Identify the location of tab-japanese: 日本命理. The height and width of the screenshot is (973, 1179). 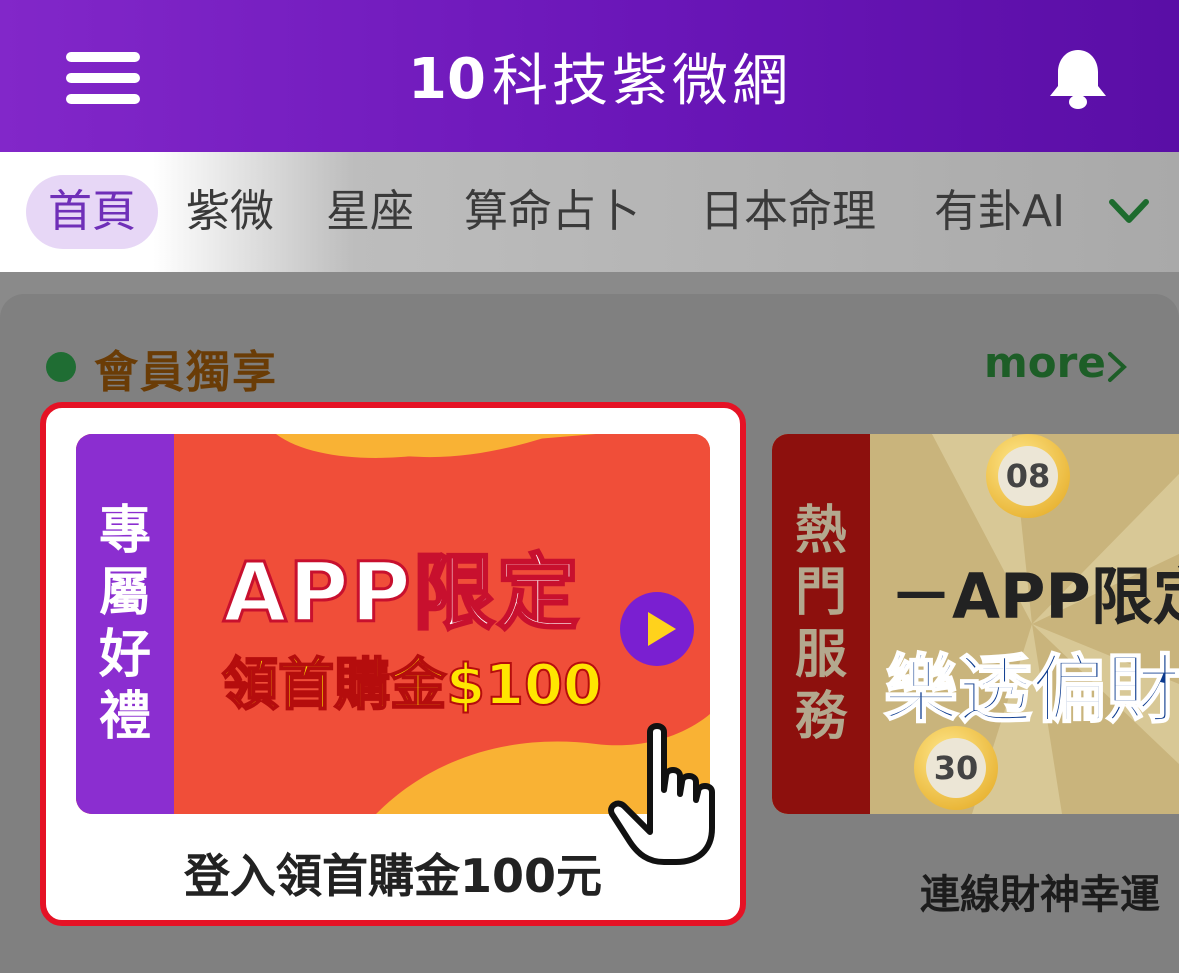
(788, 212).